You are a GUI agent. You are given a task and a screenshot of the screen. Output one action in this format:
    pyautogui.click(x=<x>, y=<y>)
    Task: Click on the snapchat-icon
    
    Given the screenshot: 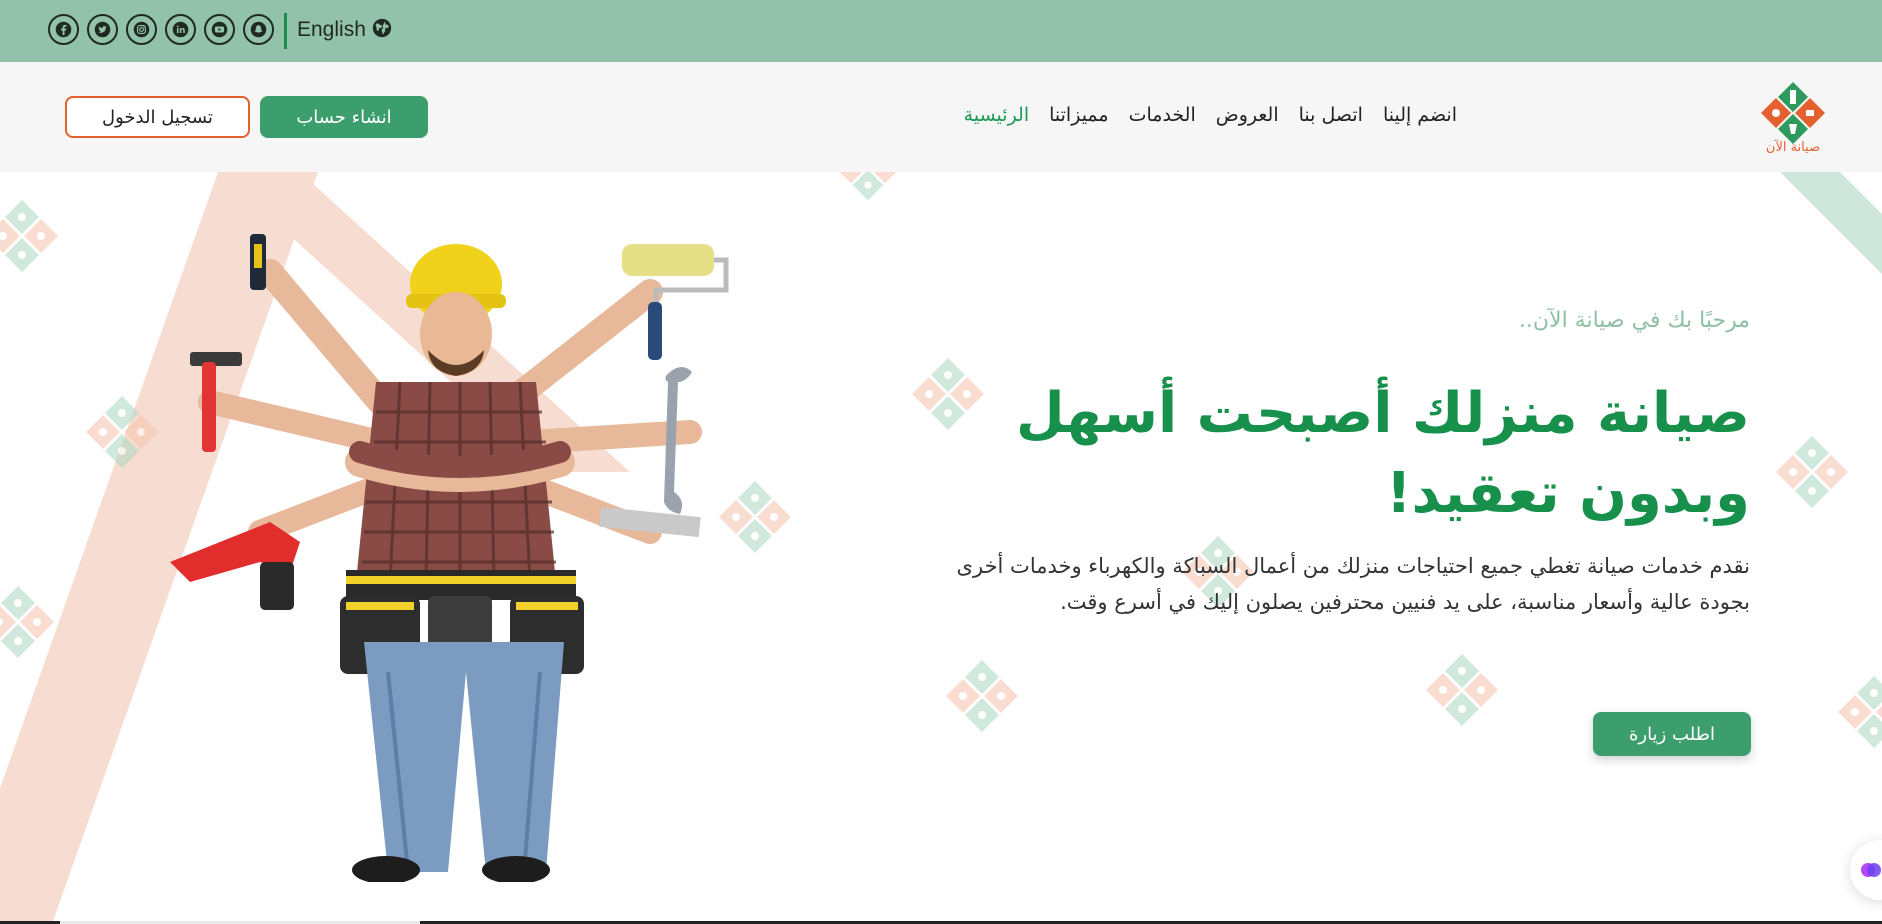 What is the action you would take?
    pyautogui.click(x=258, y=29)
    